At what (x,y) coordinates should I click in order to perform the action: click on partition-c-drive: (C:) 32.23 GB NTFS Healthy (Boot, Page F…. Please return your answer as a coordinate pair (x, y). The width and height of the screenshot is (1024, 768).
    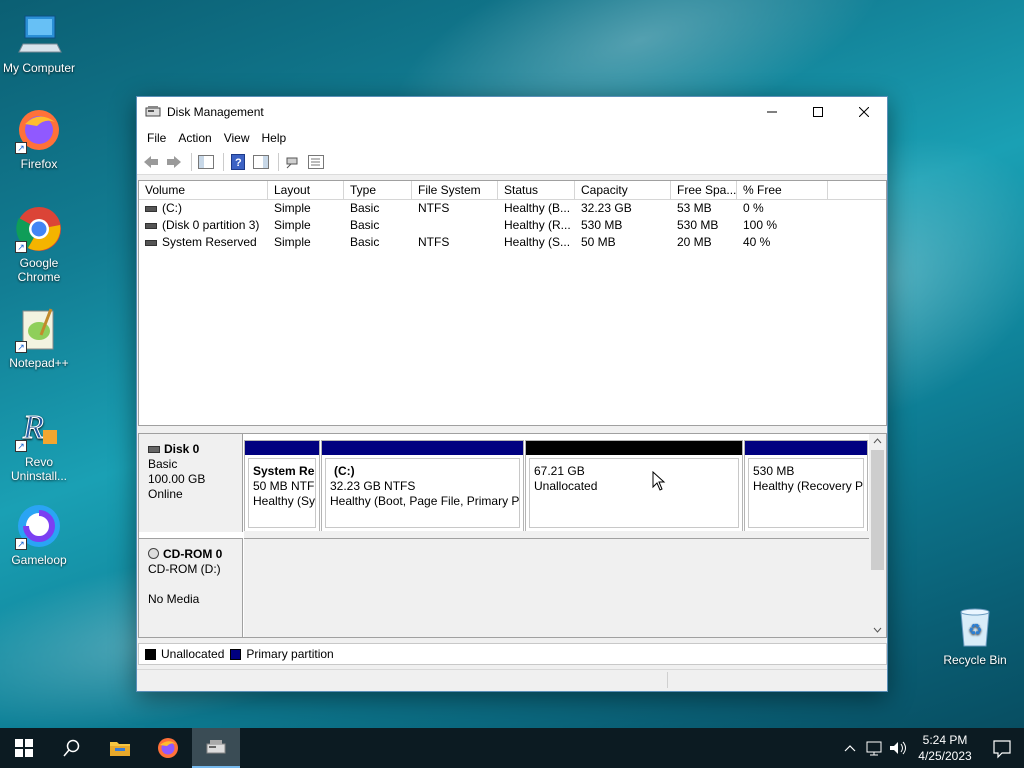
    Looking at the image, I should click on (422, 486).